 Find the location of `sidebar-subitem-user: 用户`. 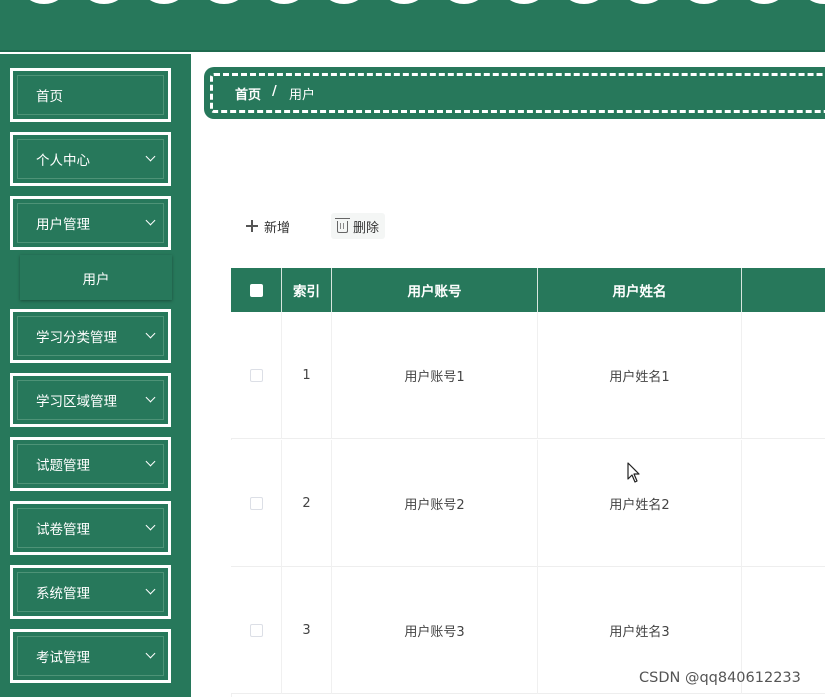

sidebar-subitem-user: 用户 is located at coordinates (96, 277).